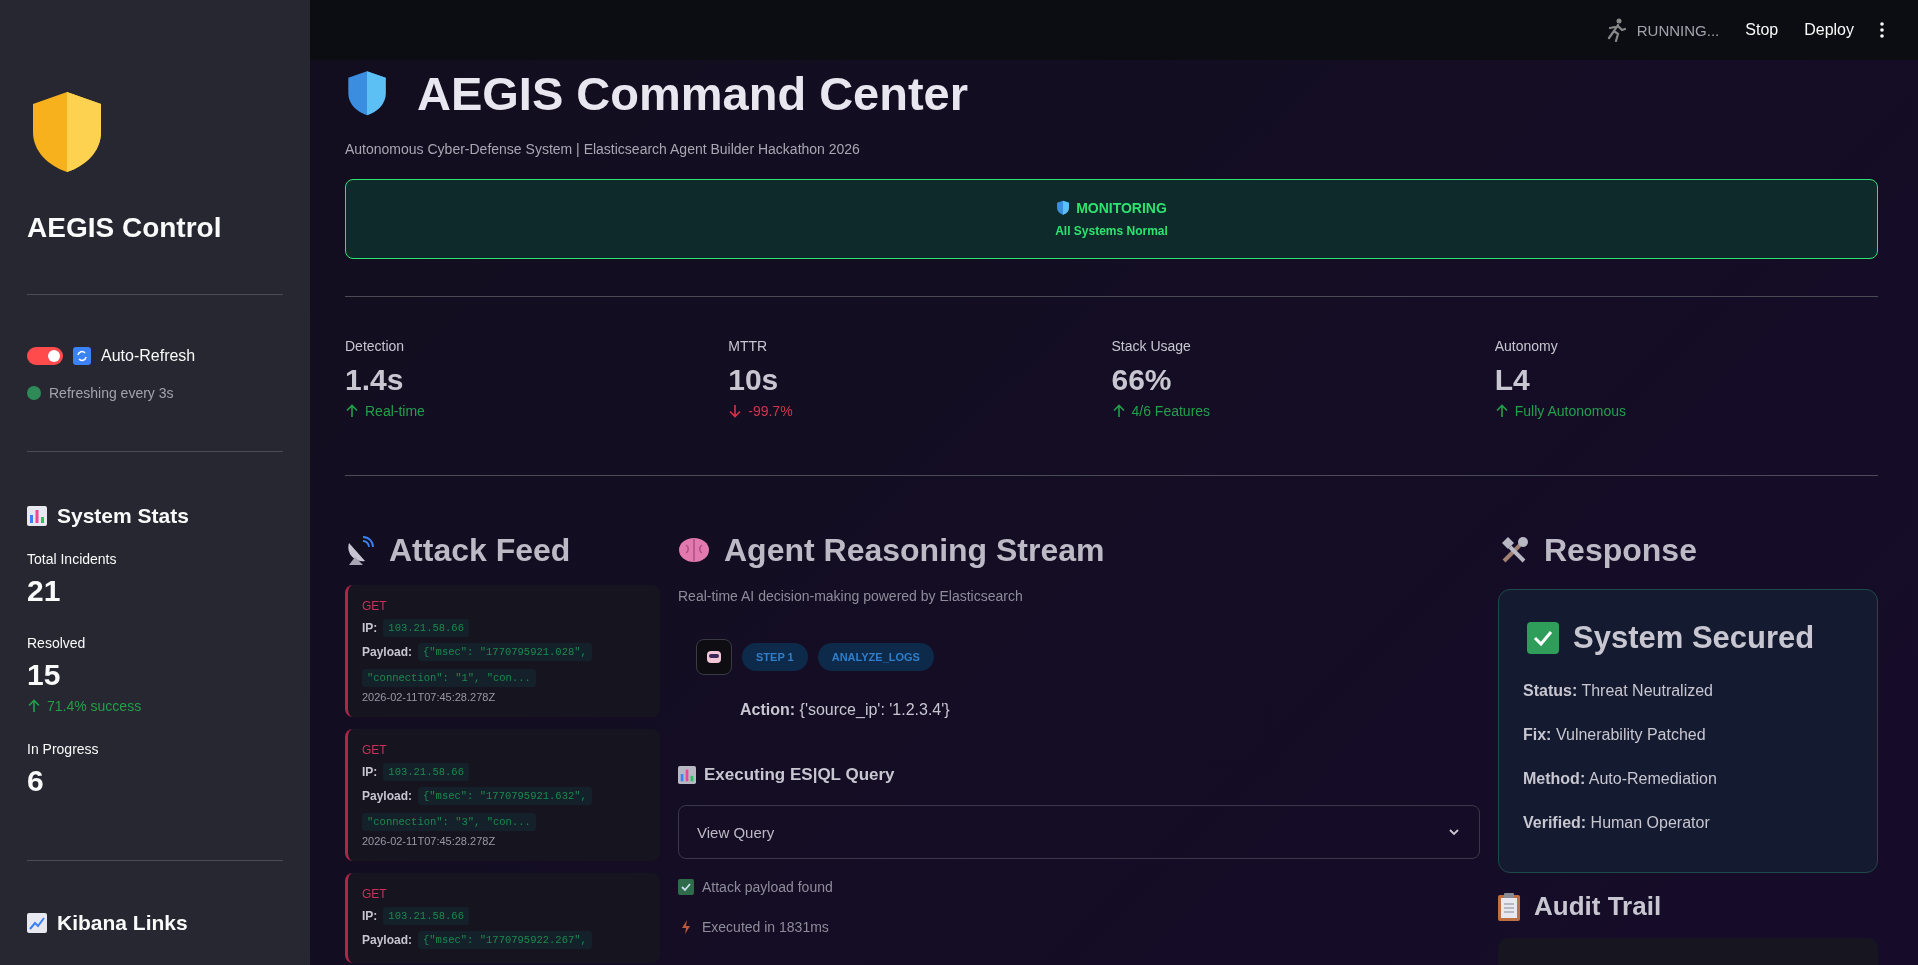 The width and height of the screenshot is (1918, 965). I want to click on page-title: AEGIS Command Center, so click(693, 93).